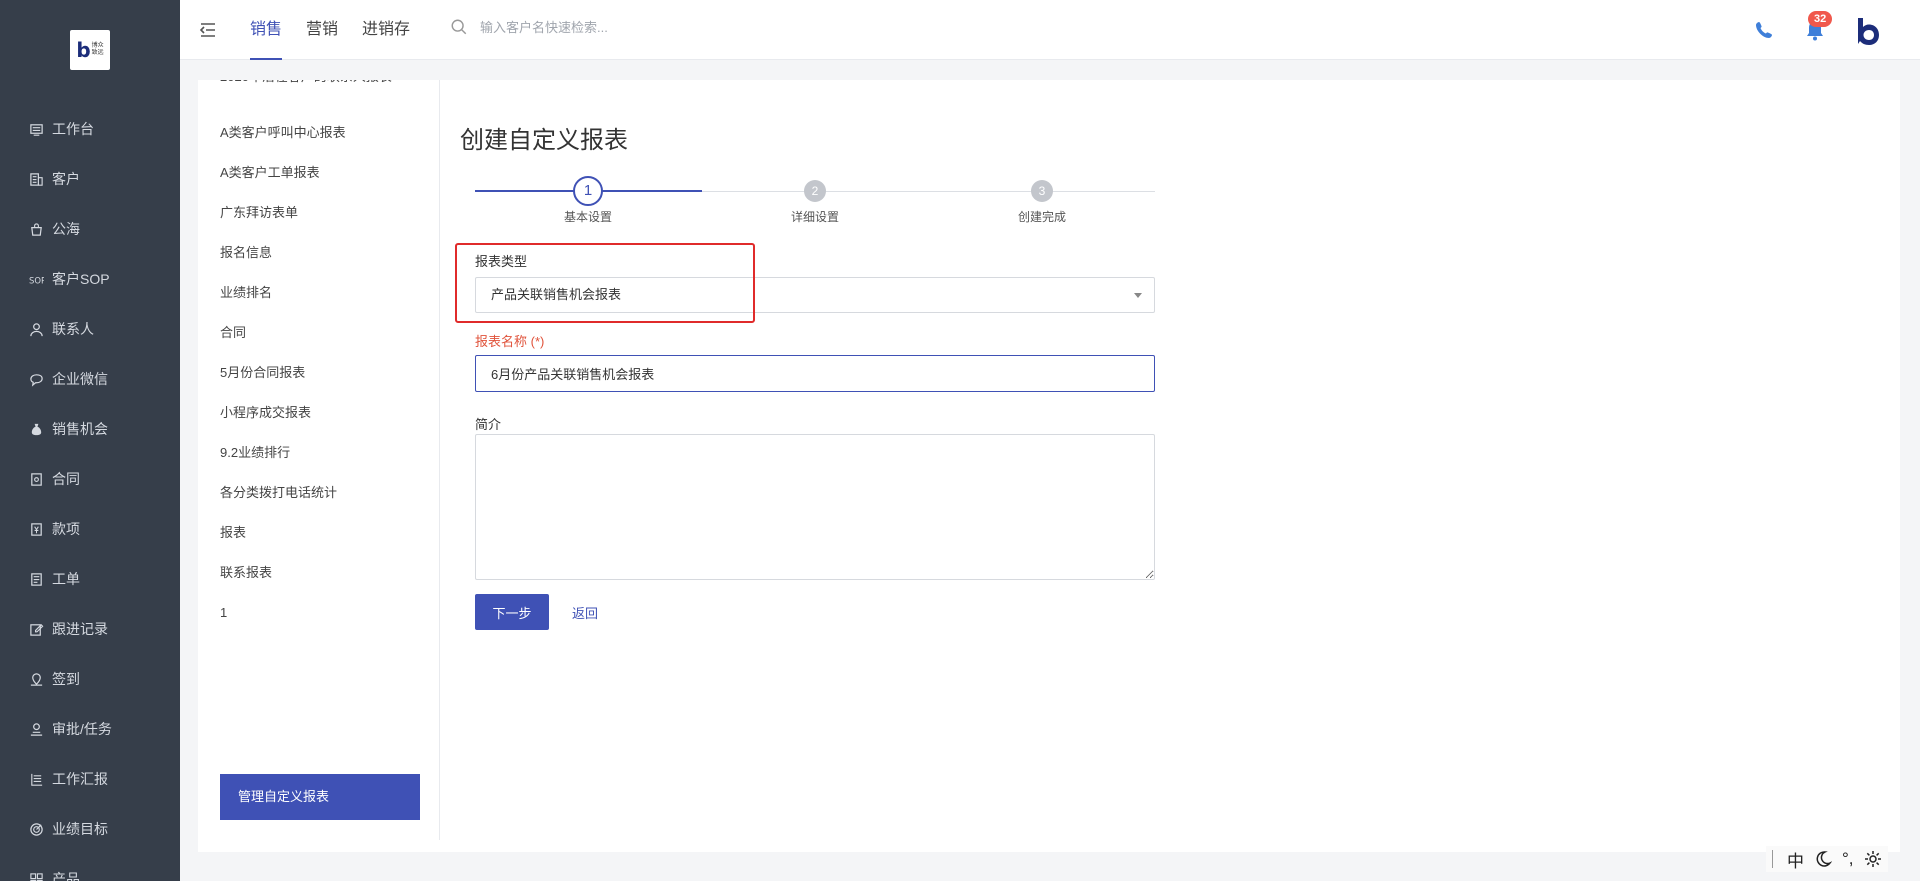 The height and width of the screenshot is (881, 1920). I want to click on sidebar-item-label: 款项, so click(66, 529).